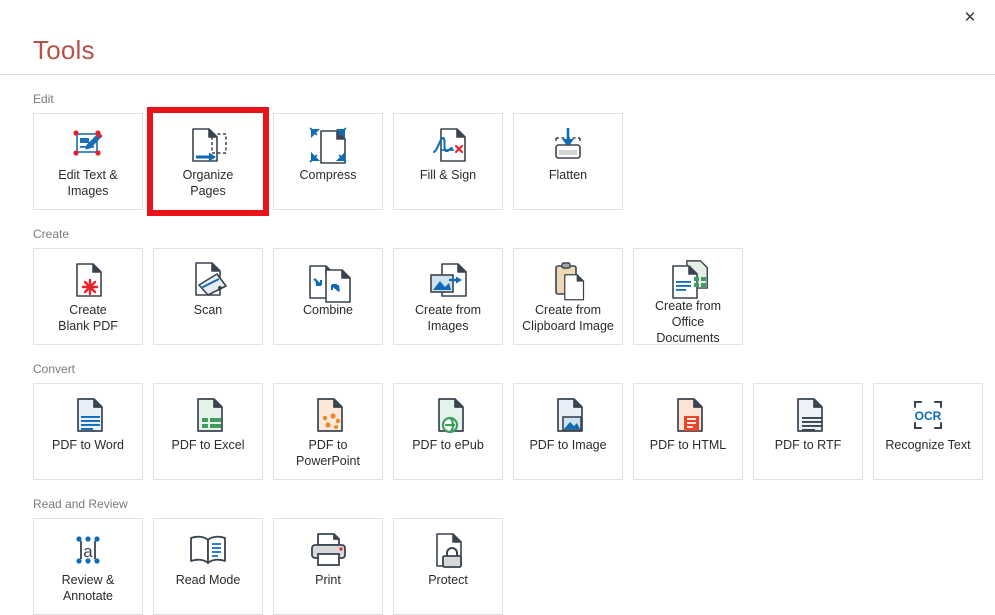 Image resolution: width=995 pixels, height=615 pixels. What do you see at coordinates (688, 445) in the screenshot?
I see `tool-tile-label: PDF to HTML` at bounding box center [688, 445].